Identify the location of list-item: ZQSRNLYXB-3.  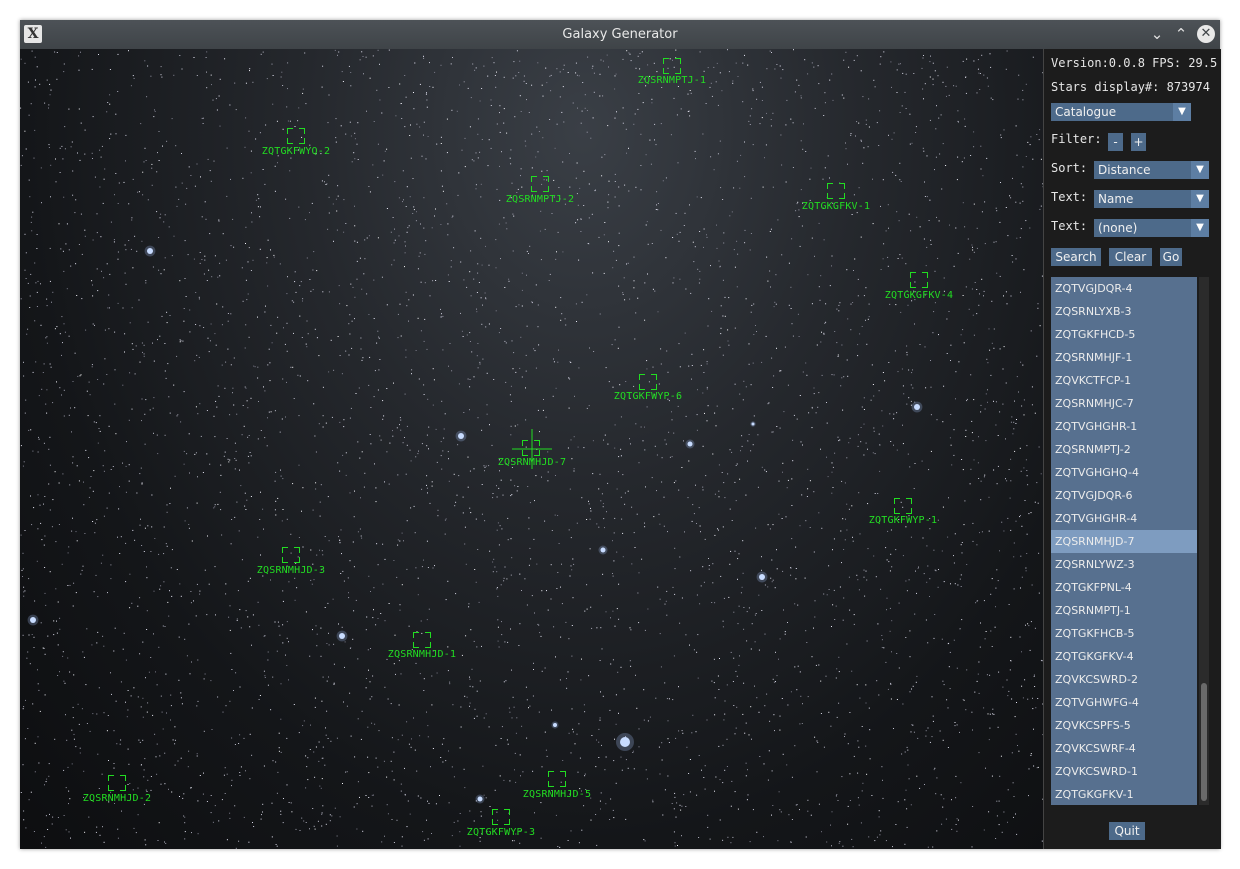
(1124, 311).